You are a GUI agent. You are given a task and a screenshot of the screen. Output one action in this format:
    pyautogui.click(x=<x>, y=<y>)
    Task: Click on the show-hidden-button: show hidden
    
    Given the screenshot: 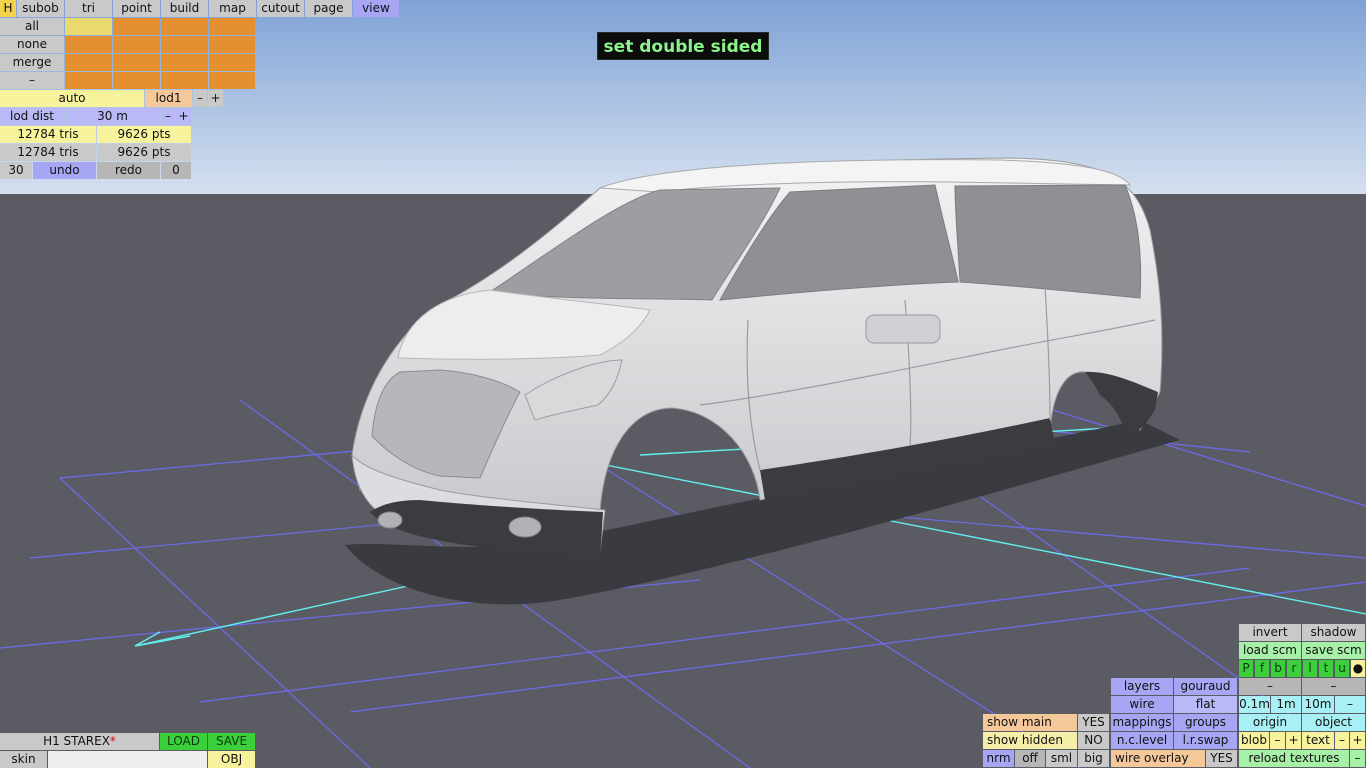 What is the action you would take?
    pyautogui.click(x=1030, y=740)
    